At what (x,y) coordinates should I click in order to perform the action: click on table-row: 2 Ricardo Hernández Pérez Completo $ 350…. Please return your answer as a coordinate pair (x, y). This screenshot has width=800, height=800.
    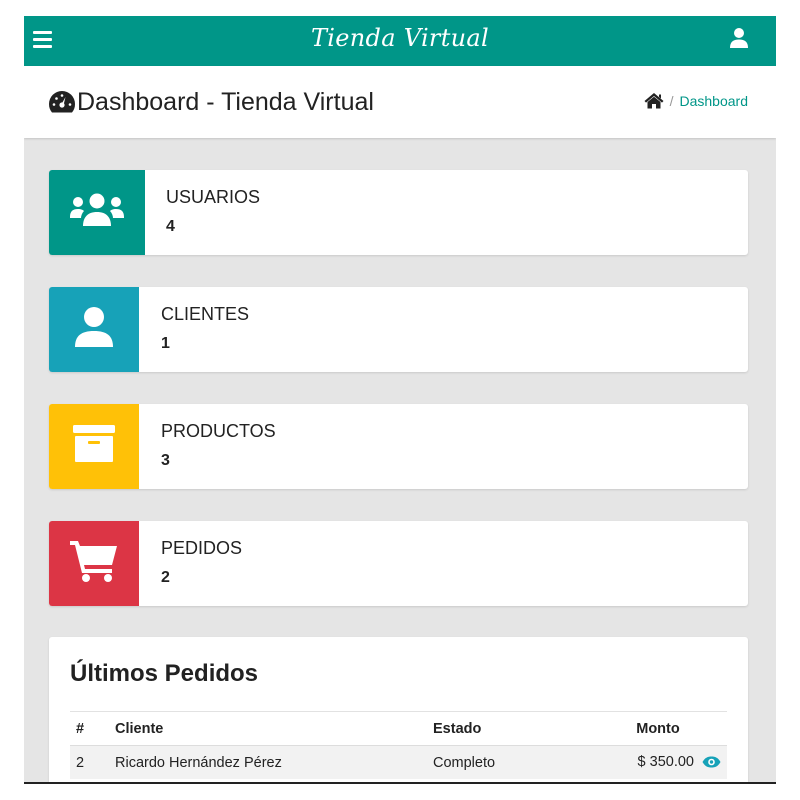
    Looking at the image, I should click on (398, 762).